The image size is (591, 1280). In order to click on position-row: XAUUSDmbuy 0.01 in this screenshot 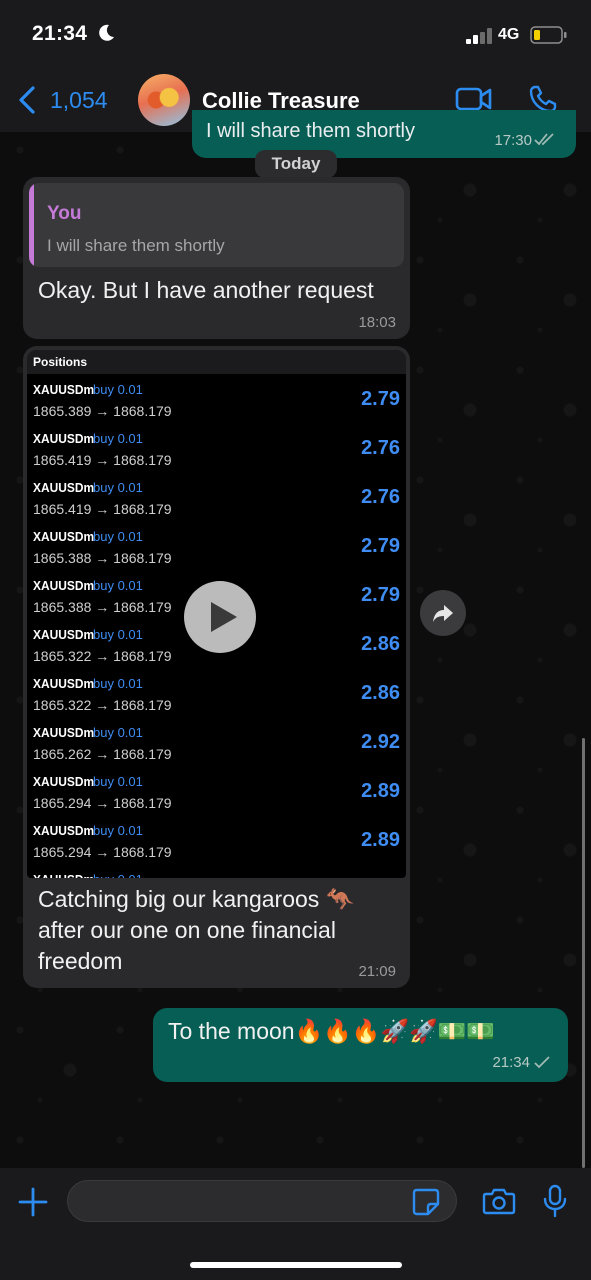, I will do `click(216, 875)`.